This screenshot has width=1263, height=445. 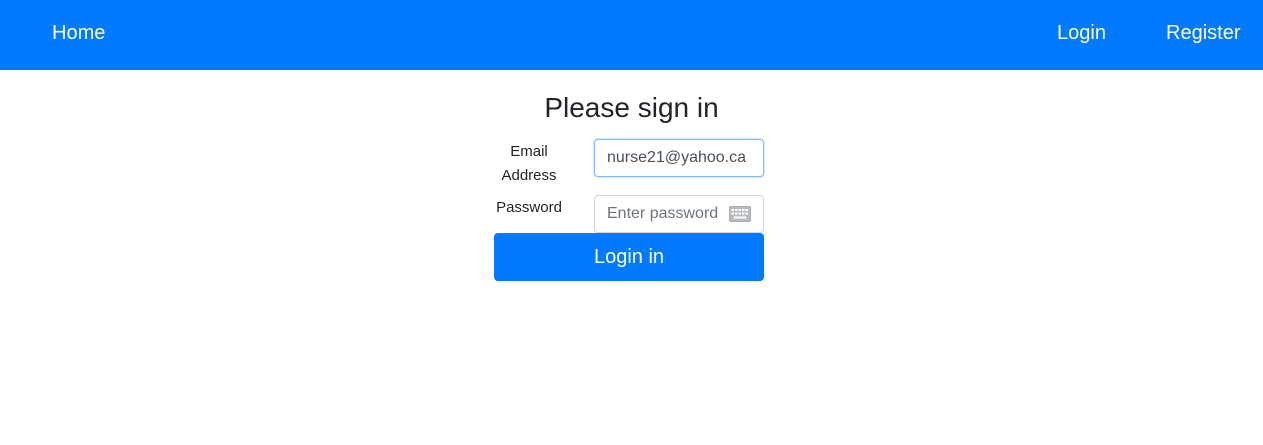 What do you see at coordinates (1081, 33) in the screenshot?
I see `nav-login-link: Login` at bounding box center [1081, 33].